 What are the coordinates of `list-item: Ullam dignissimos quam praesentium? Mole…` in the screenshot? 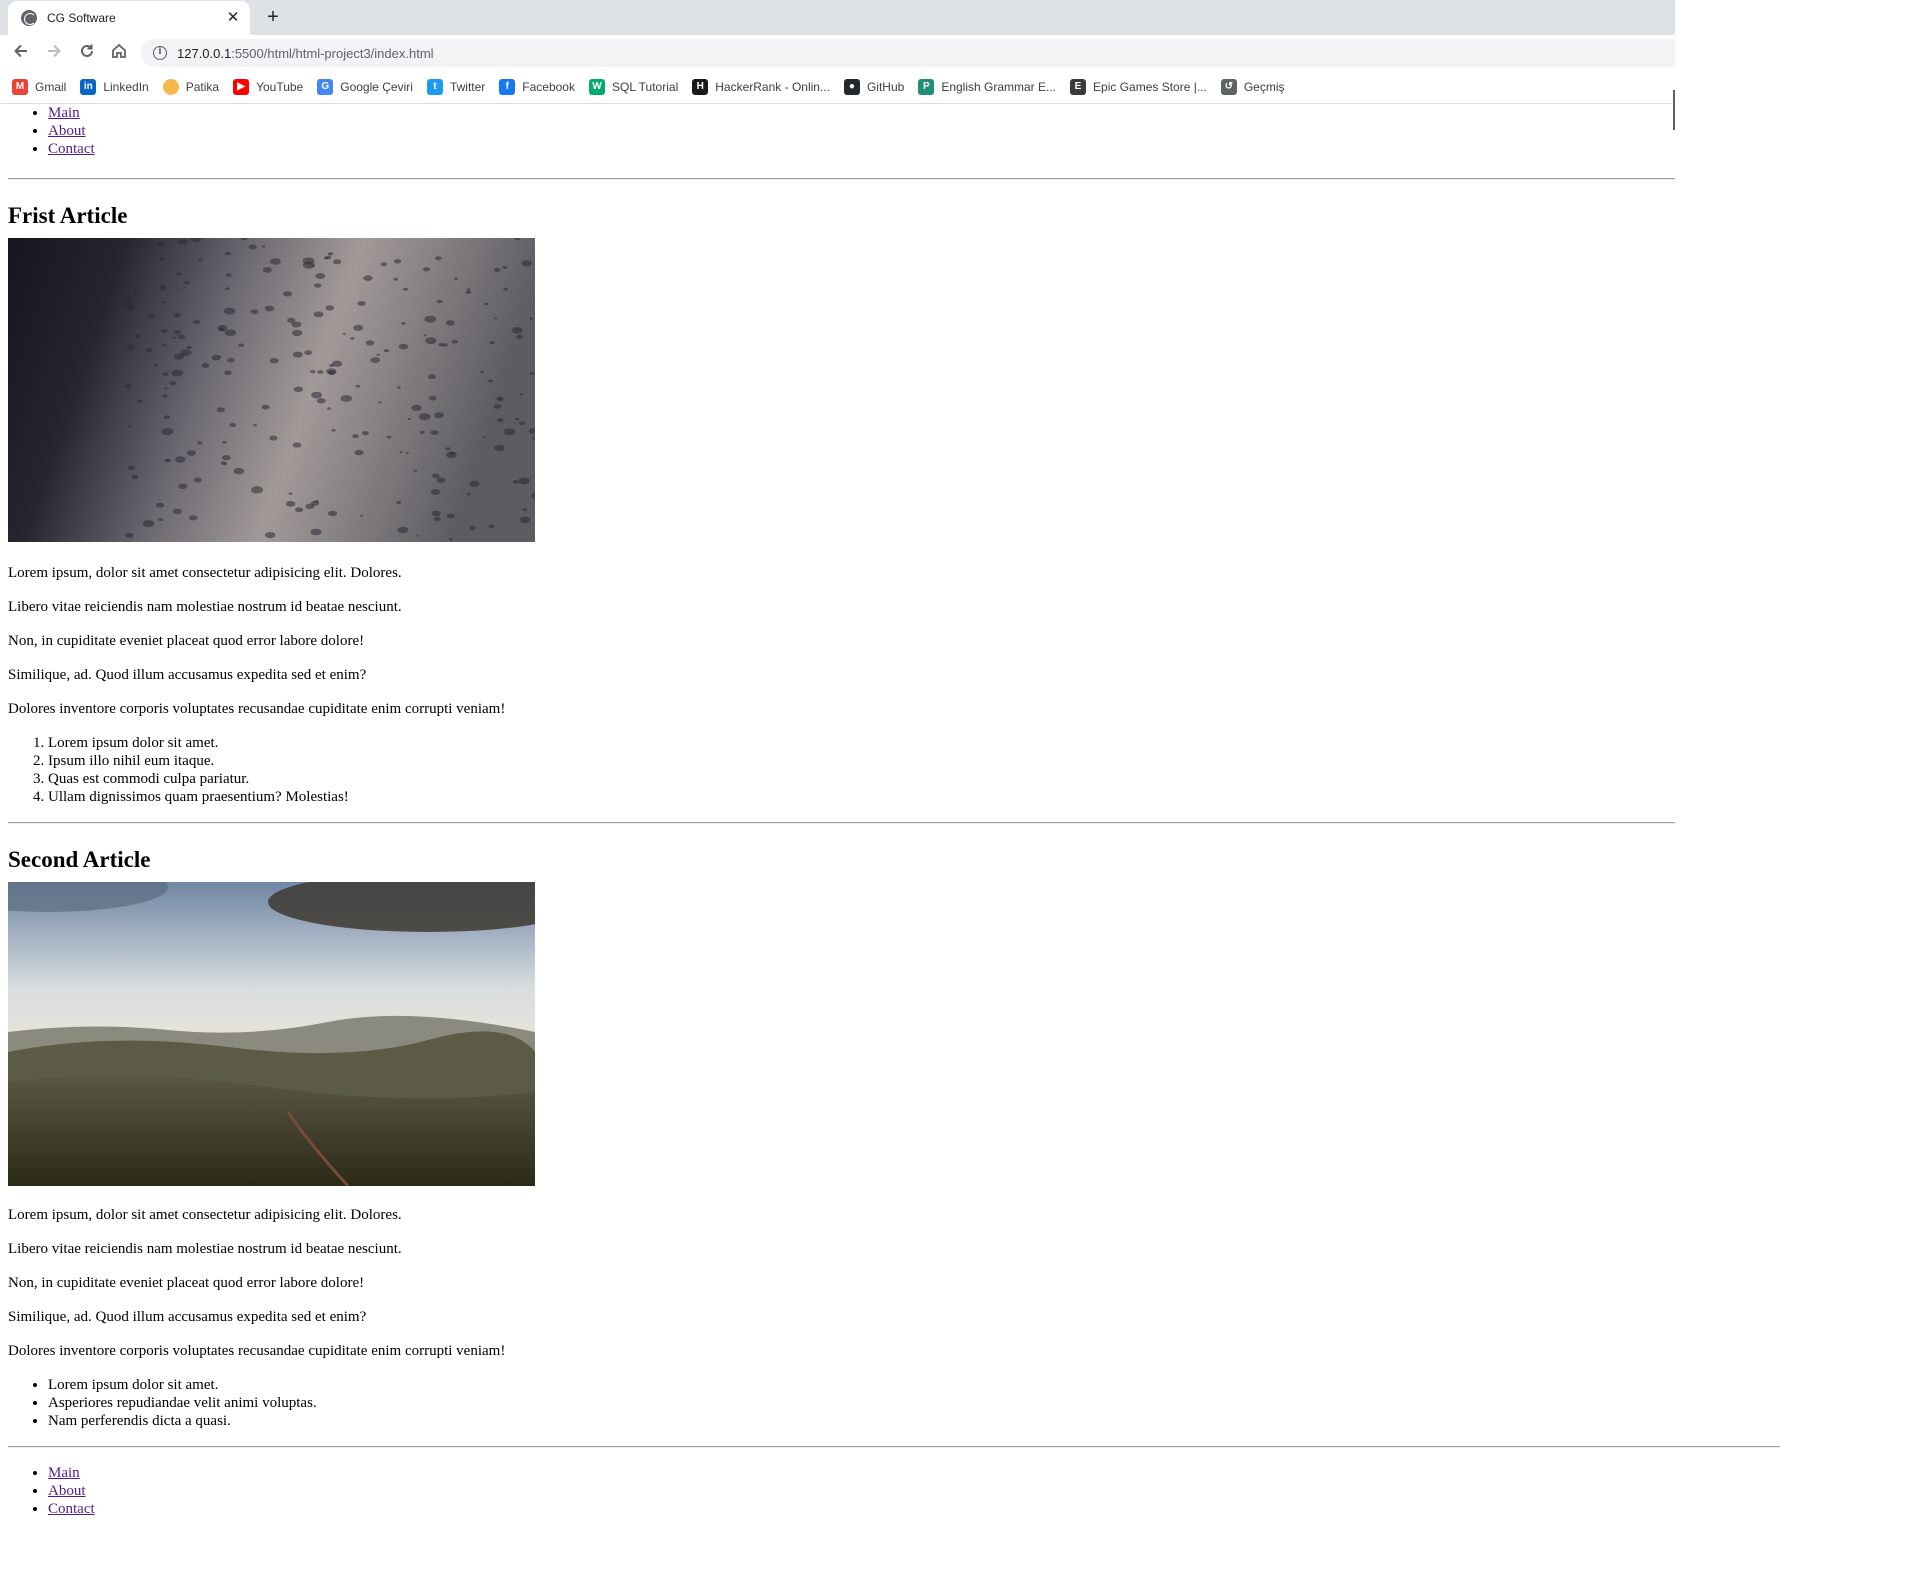 It's located at (861, 797).